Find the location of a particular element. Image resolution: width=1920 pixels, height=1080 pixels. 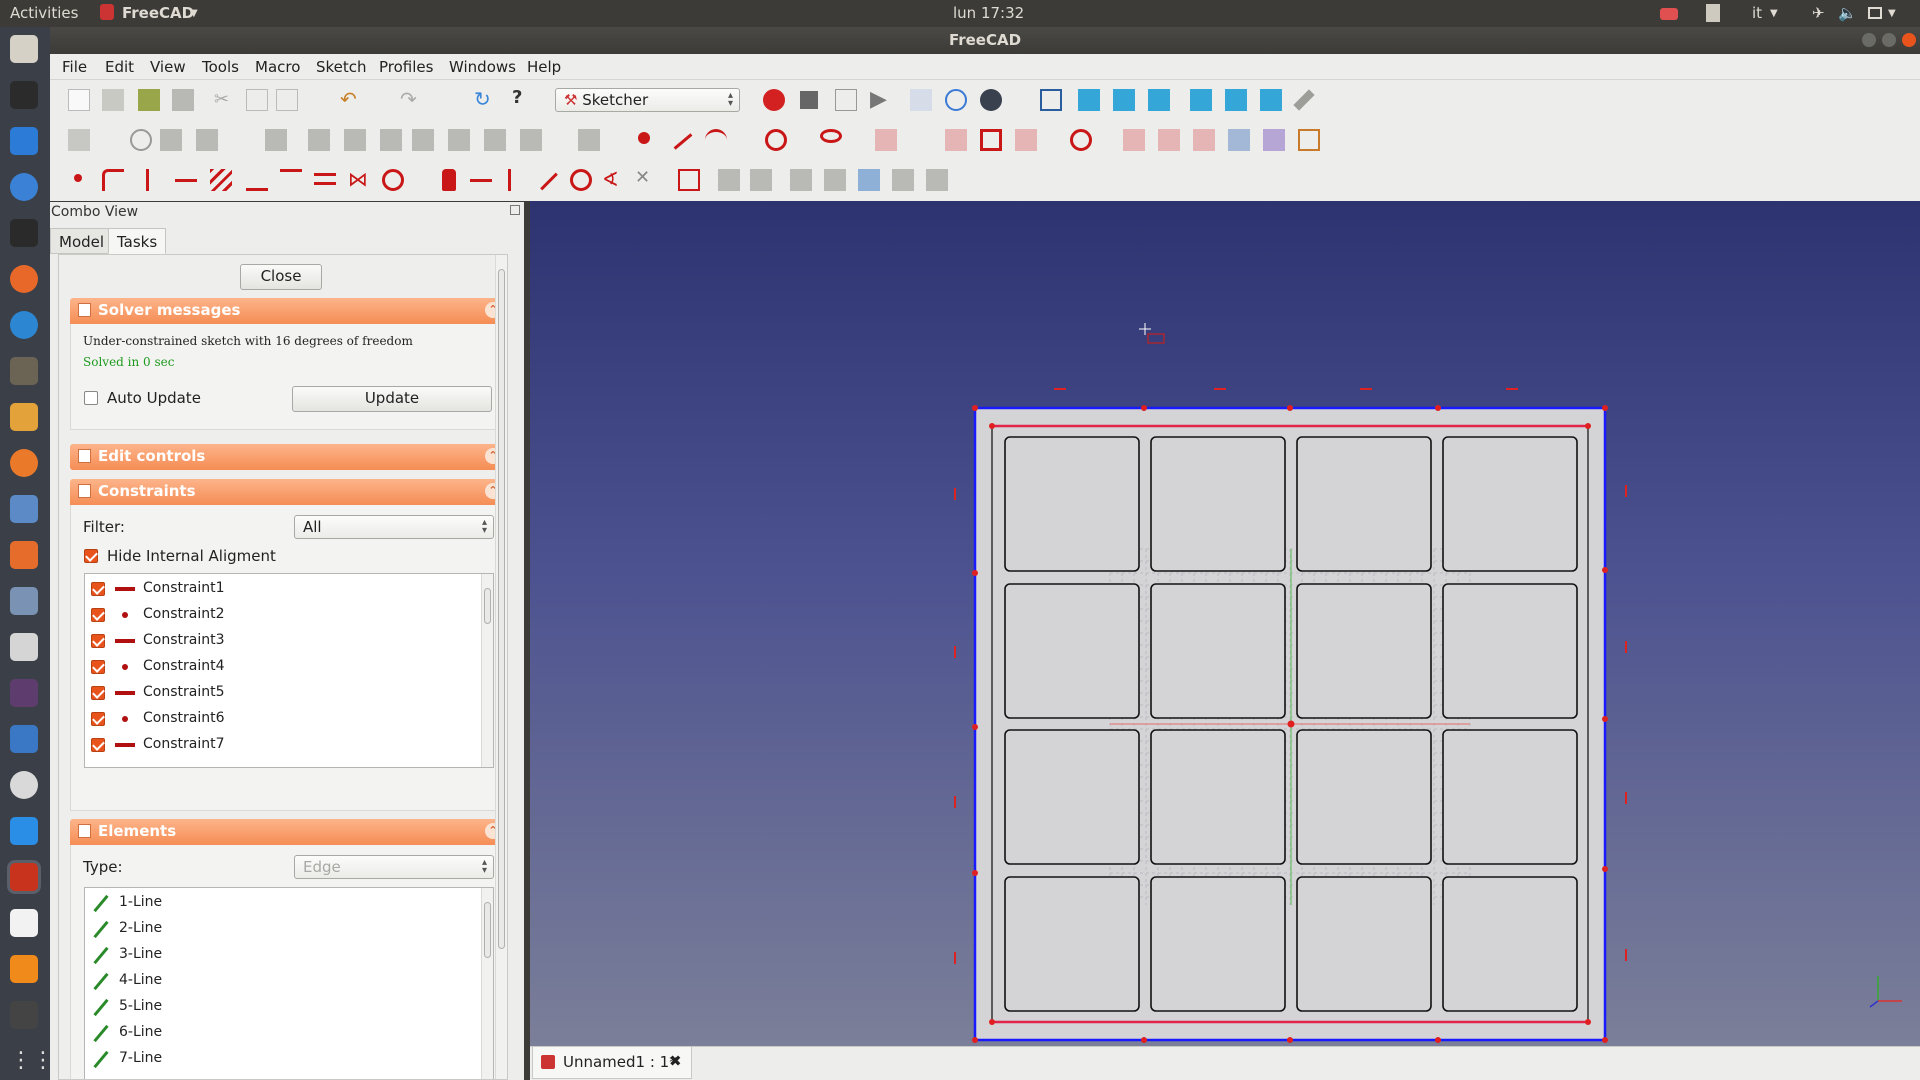

text-editor-icon is located at coordinates (24, 923).